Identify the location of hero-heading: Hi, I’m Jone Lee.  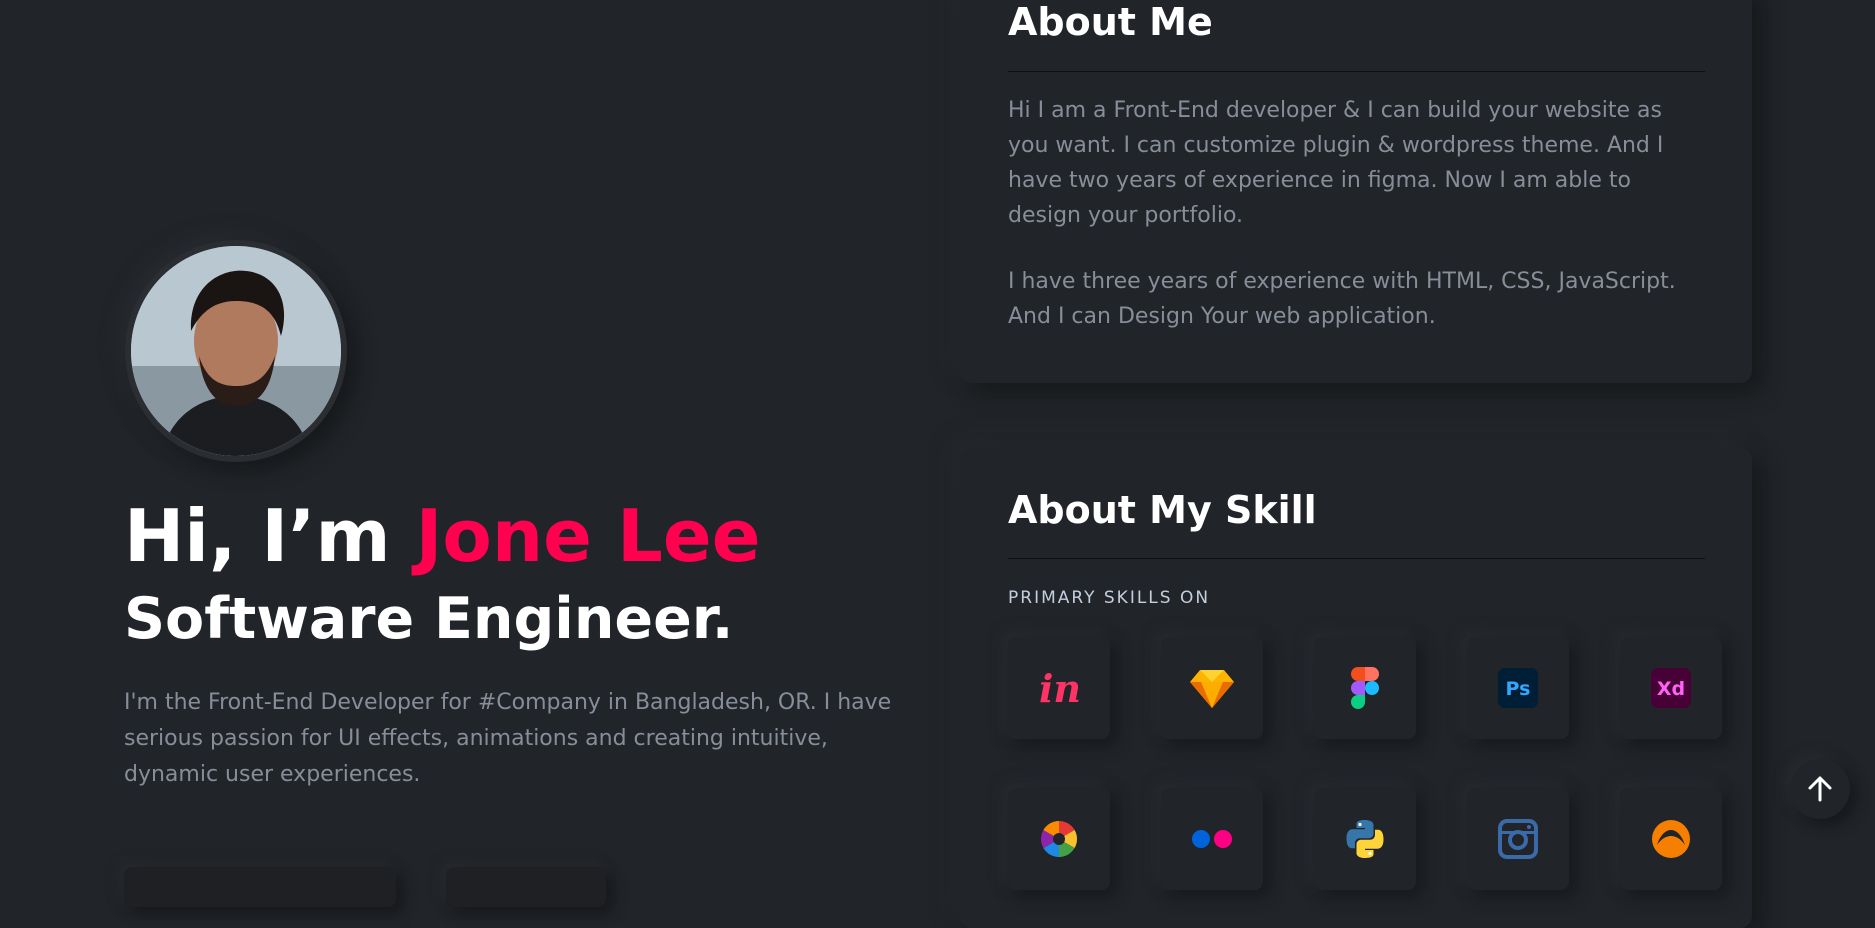
(442, 536).